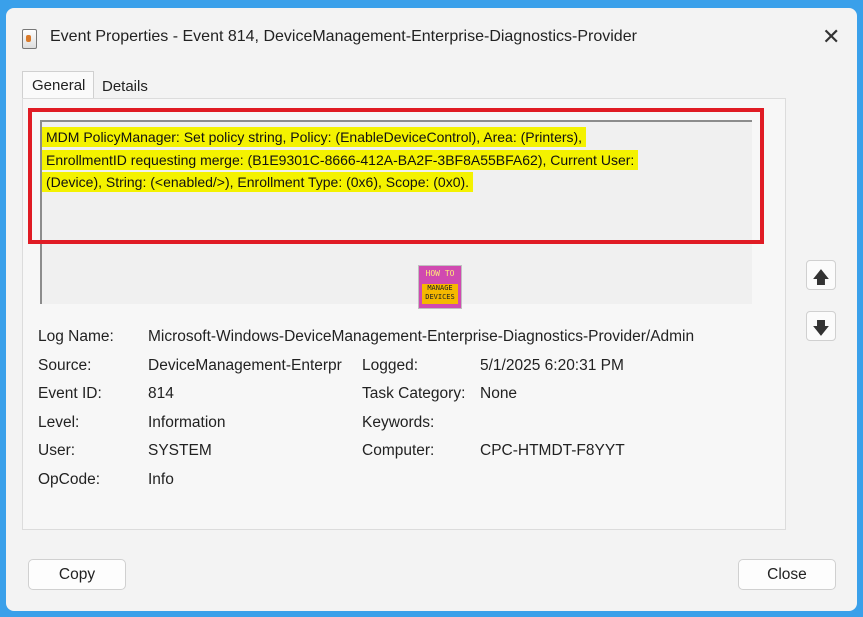  What do you see at coordinates (125, 86) in the screenshot?
I see `tab-details: Details` at bounding box center [125, 86].